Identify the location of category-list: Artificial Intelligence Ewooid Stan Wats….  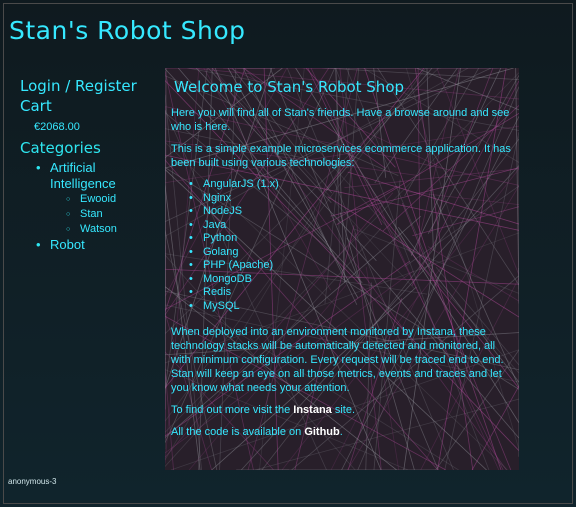
(90, 206).